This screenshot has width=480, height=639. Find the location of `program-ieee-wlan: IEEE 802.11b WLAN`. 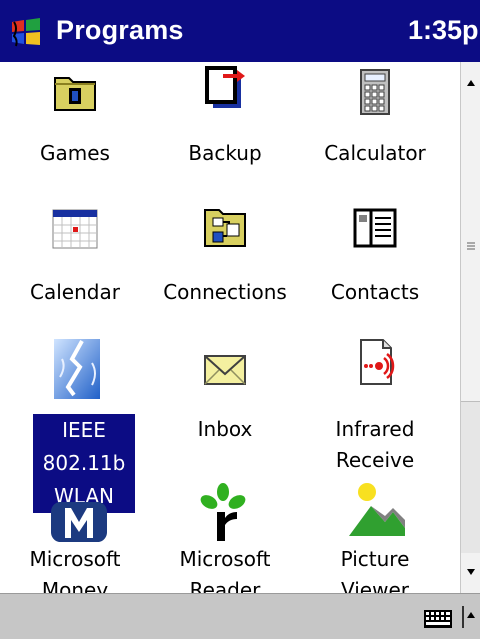

program-ieee-wlan: IEEE 802.11b WLAN is located at coordinates (75, 422).